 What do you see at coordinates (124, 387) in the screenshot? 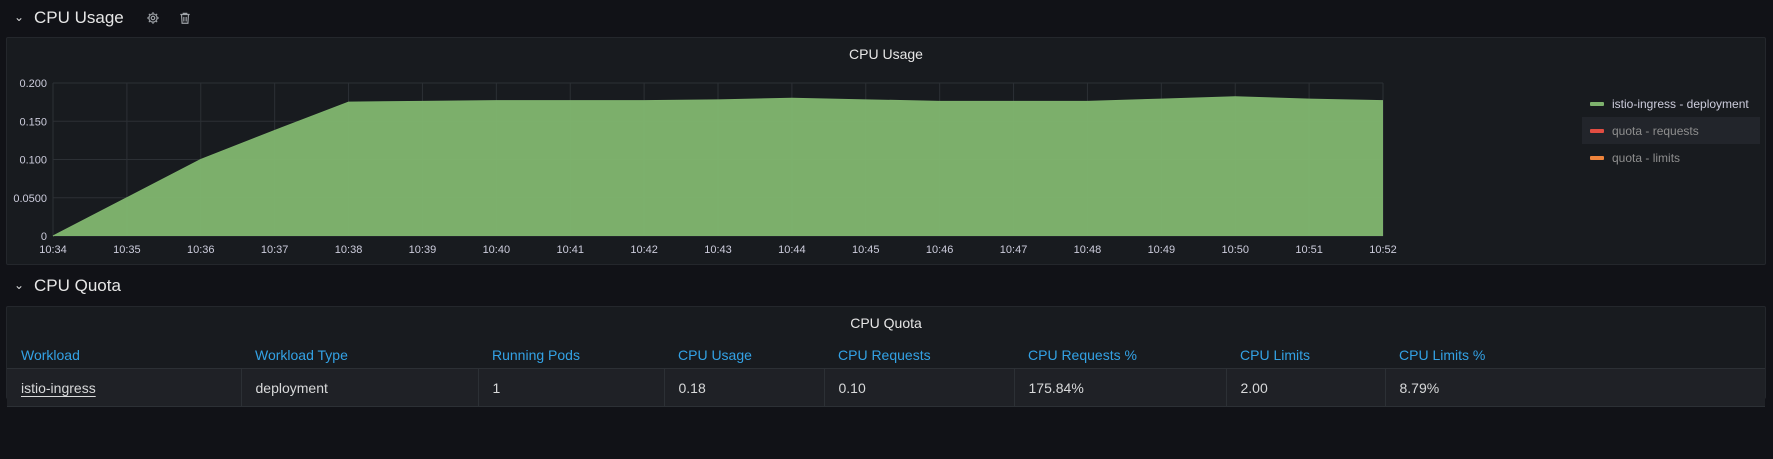
I see `table-cell: istio-ingress` at bounding box center [124, 387].